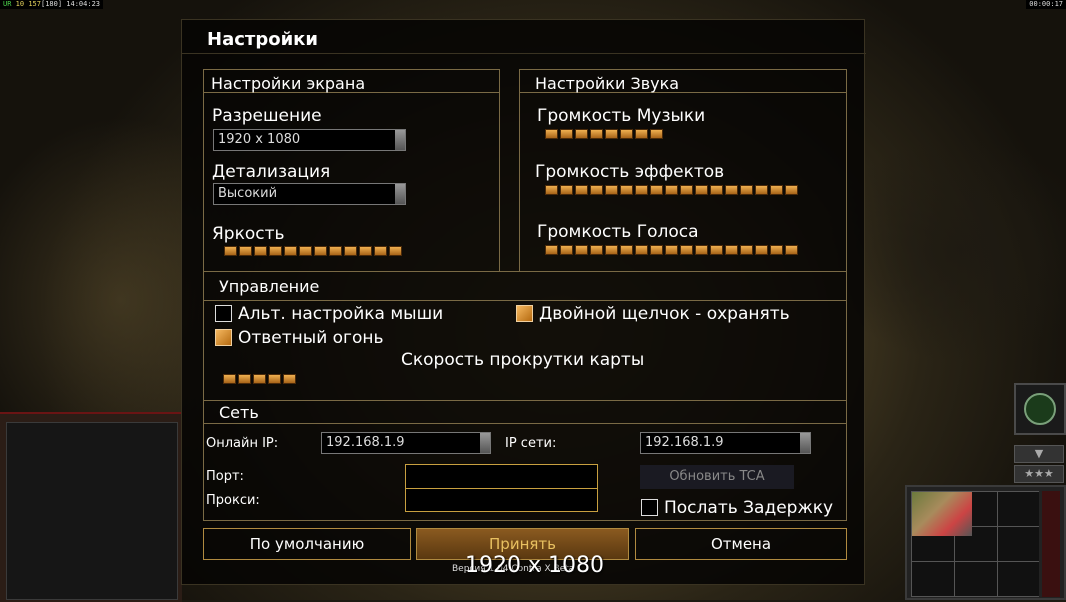  I want to click on online-ip-label: Онлайн IP:, so click(242, 443).